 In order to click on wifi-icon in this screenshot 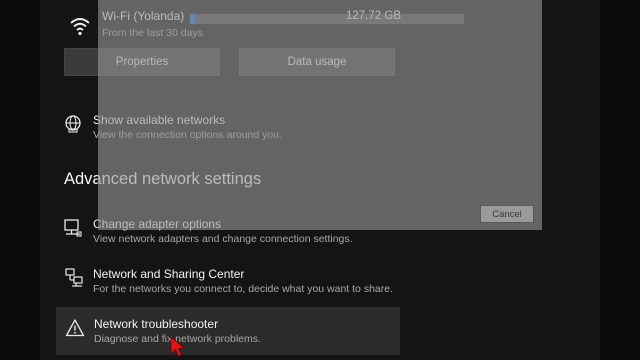, I will do `click(80, 27)`.